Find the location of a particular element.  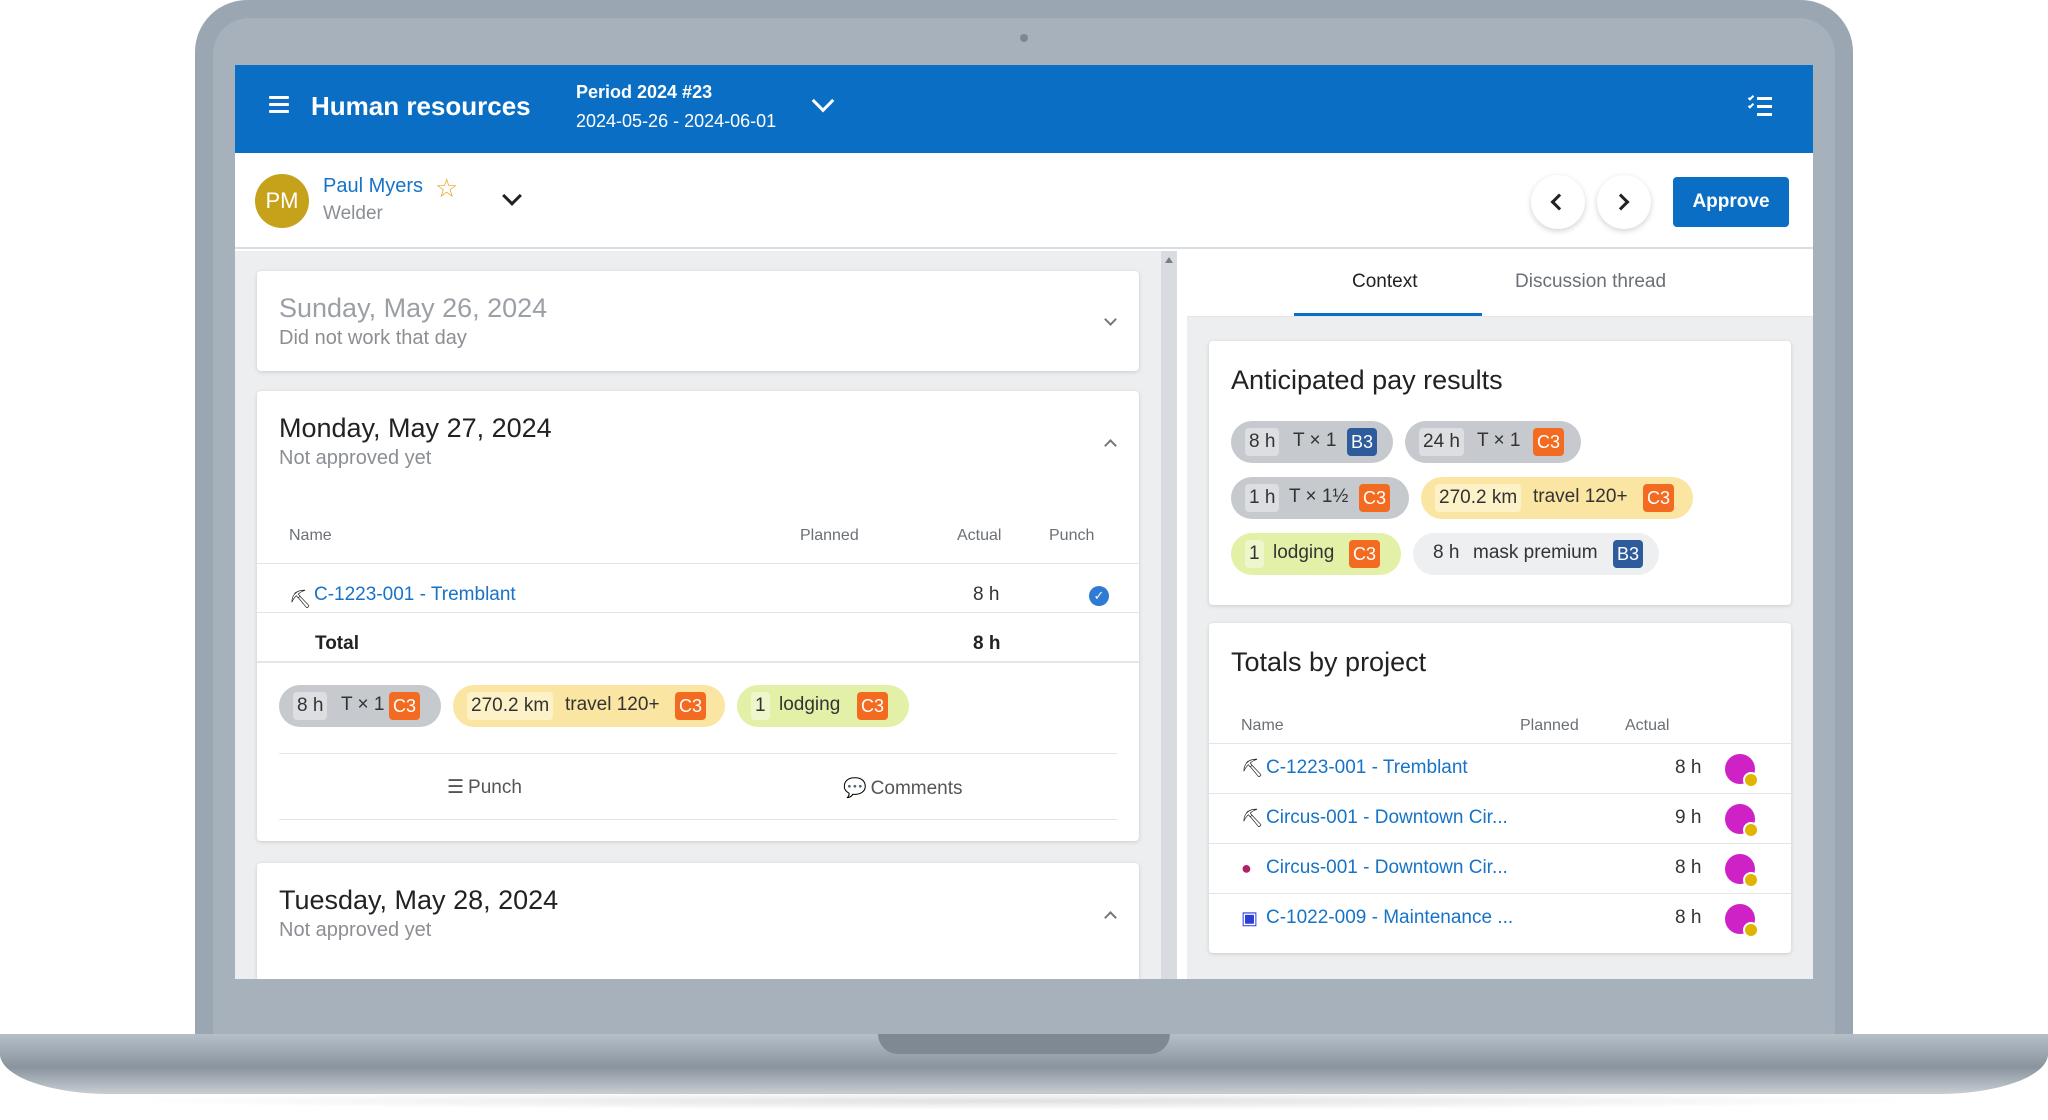

comment-icon: 💬 is located at coordinates (855, 788).